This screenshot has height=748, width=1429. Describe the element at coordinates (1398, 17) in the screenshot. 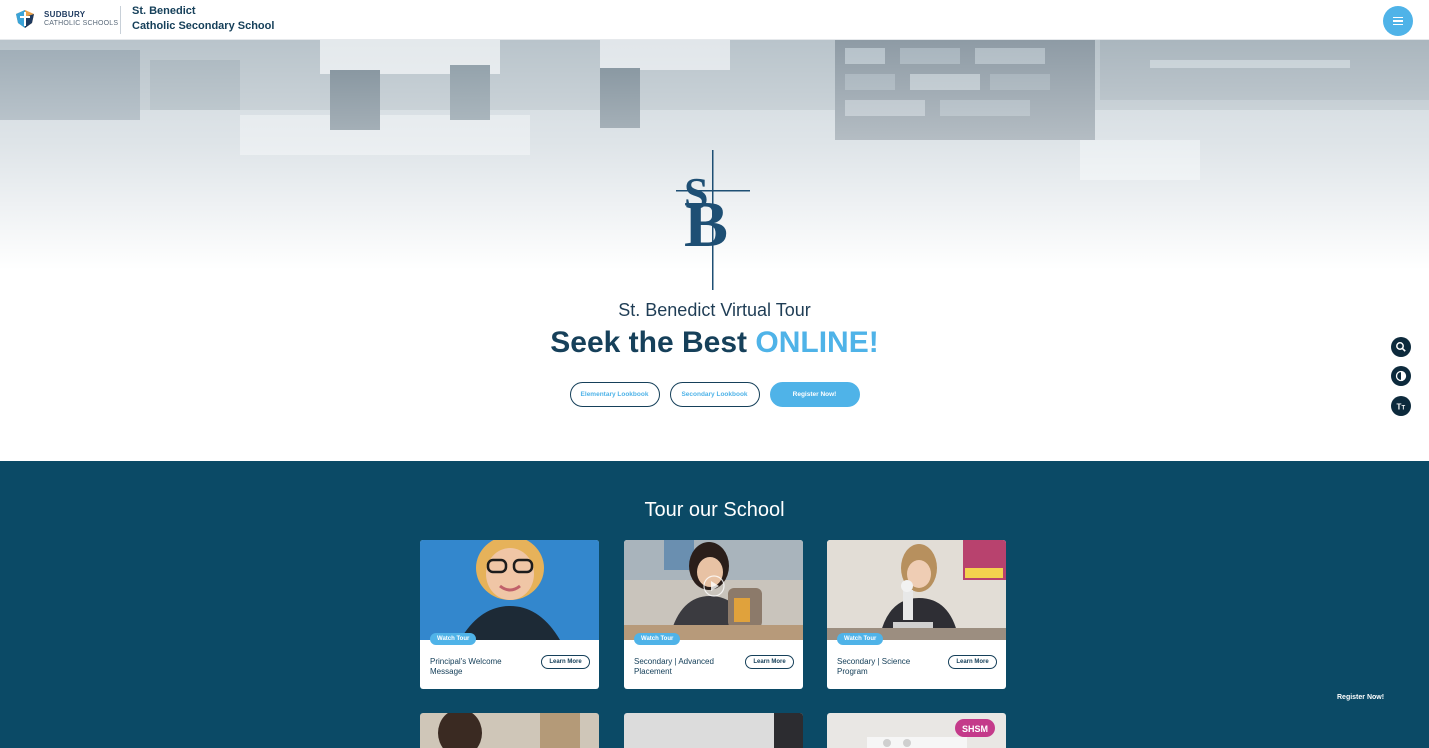

I see `hamburger-menu-icon` at that location.